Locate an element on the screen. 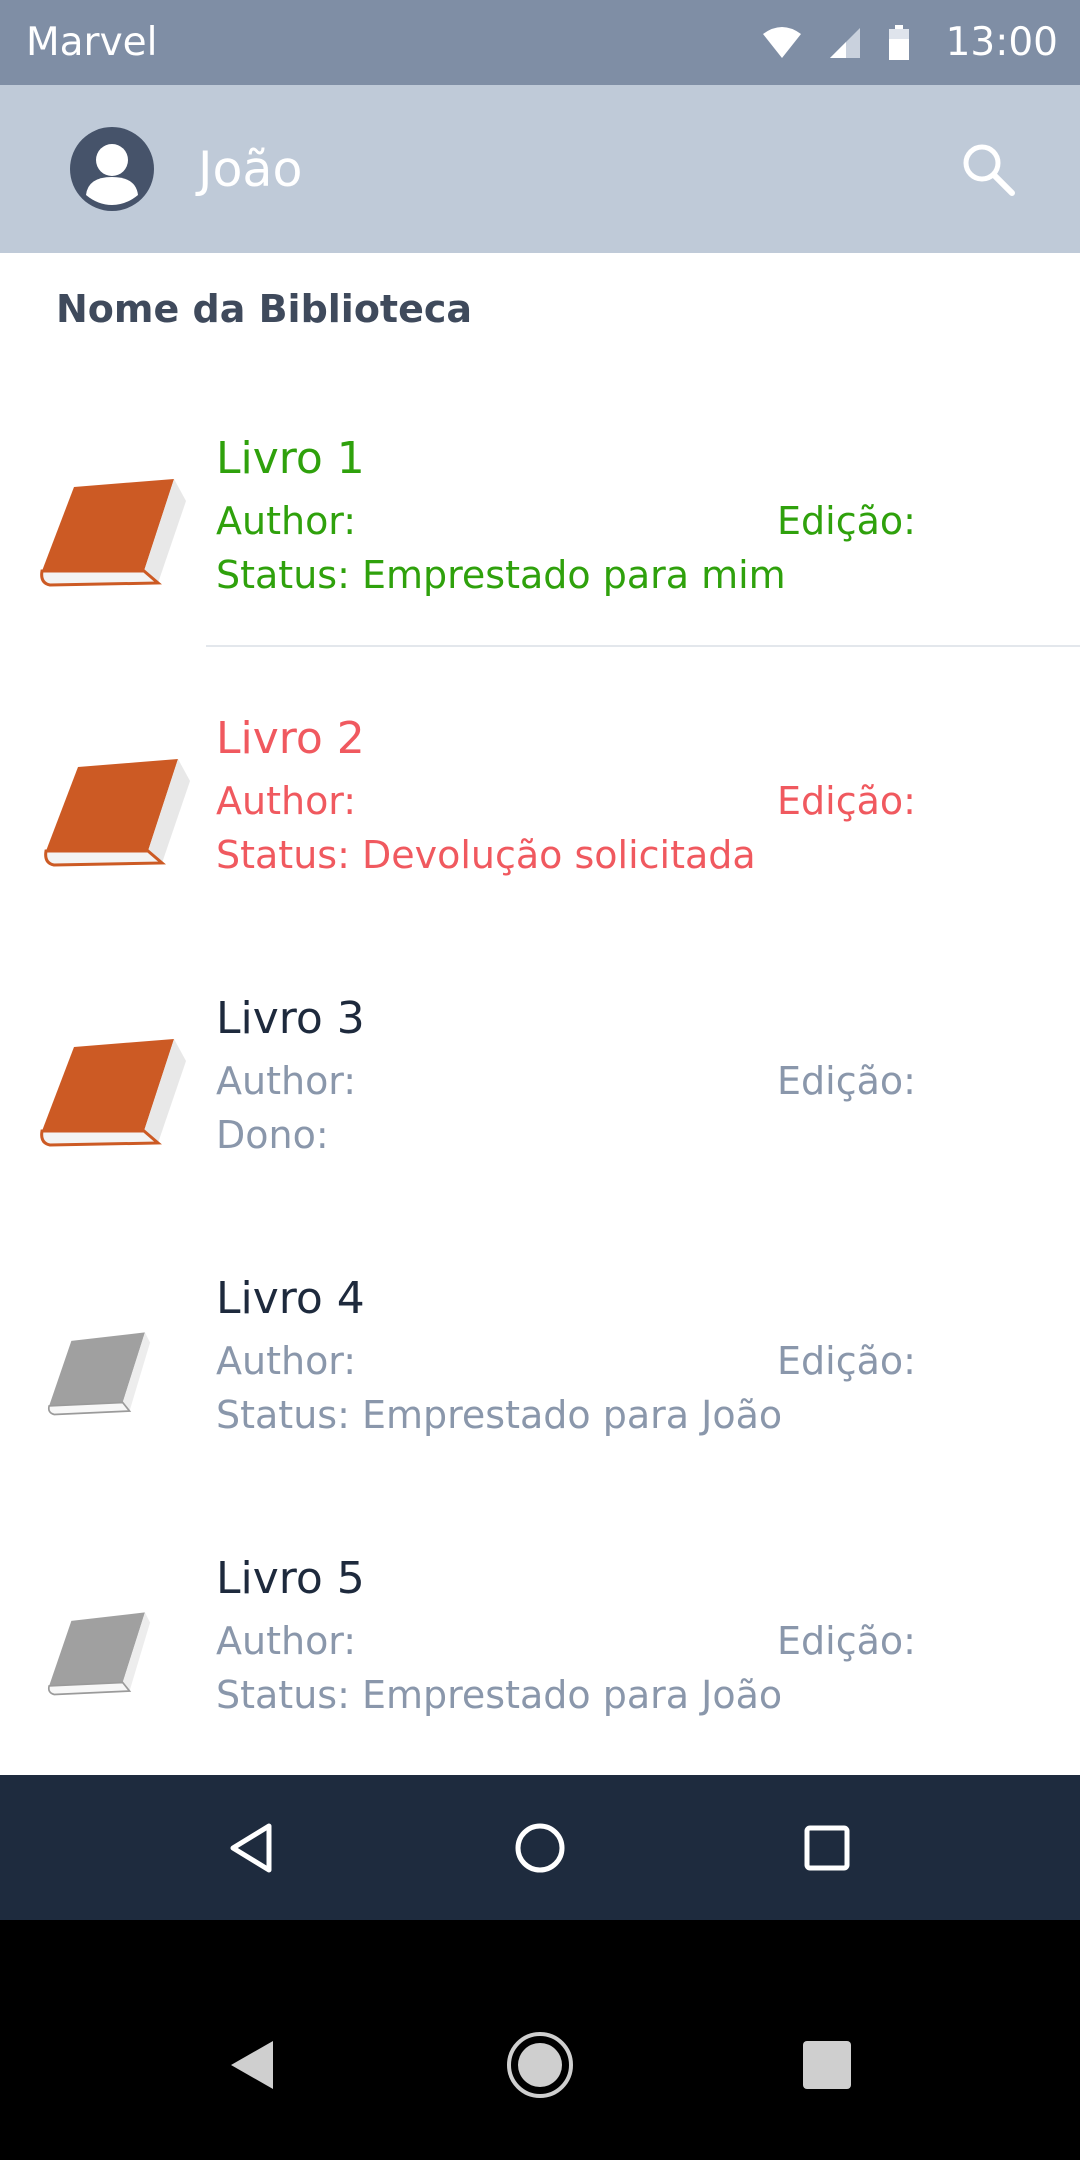  book-title: Livro 5 is located at coordinates (290, 1578).